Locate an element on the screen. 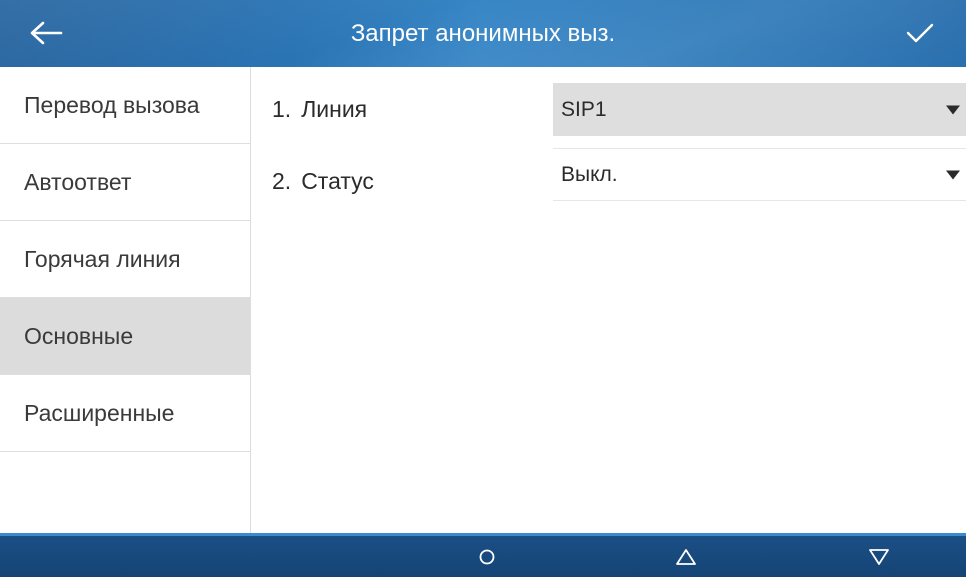 This screenshot has height=577, width=966. line-label: 1. Линия is located at coordinates (319, 109).